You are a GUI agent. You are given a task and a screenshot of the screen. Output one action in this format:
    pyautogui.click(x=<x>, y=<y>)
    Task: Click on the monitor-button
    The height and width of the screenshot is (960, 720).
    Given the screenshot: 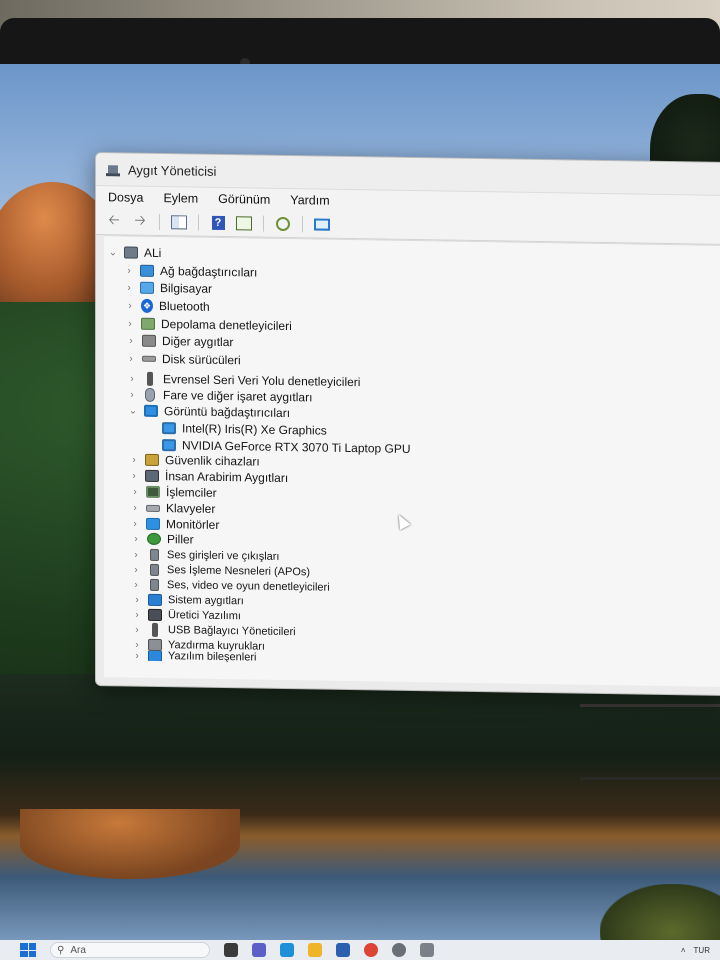 What is the action you would take?
    pyautogui.click(x=322, y=224)
    